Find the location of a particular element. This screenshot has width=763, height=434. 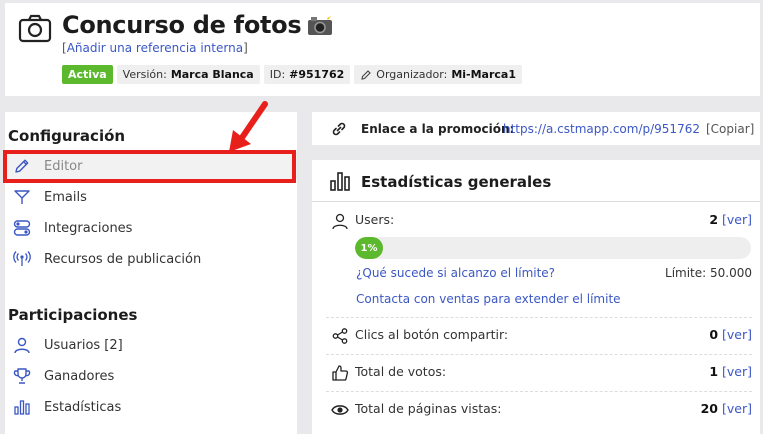

promotion-url-link: https://a.cstmapp.com/p/951762 is located at coordinates (601, 129).